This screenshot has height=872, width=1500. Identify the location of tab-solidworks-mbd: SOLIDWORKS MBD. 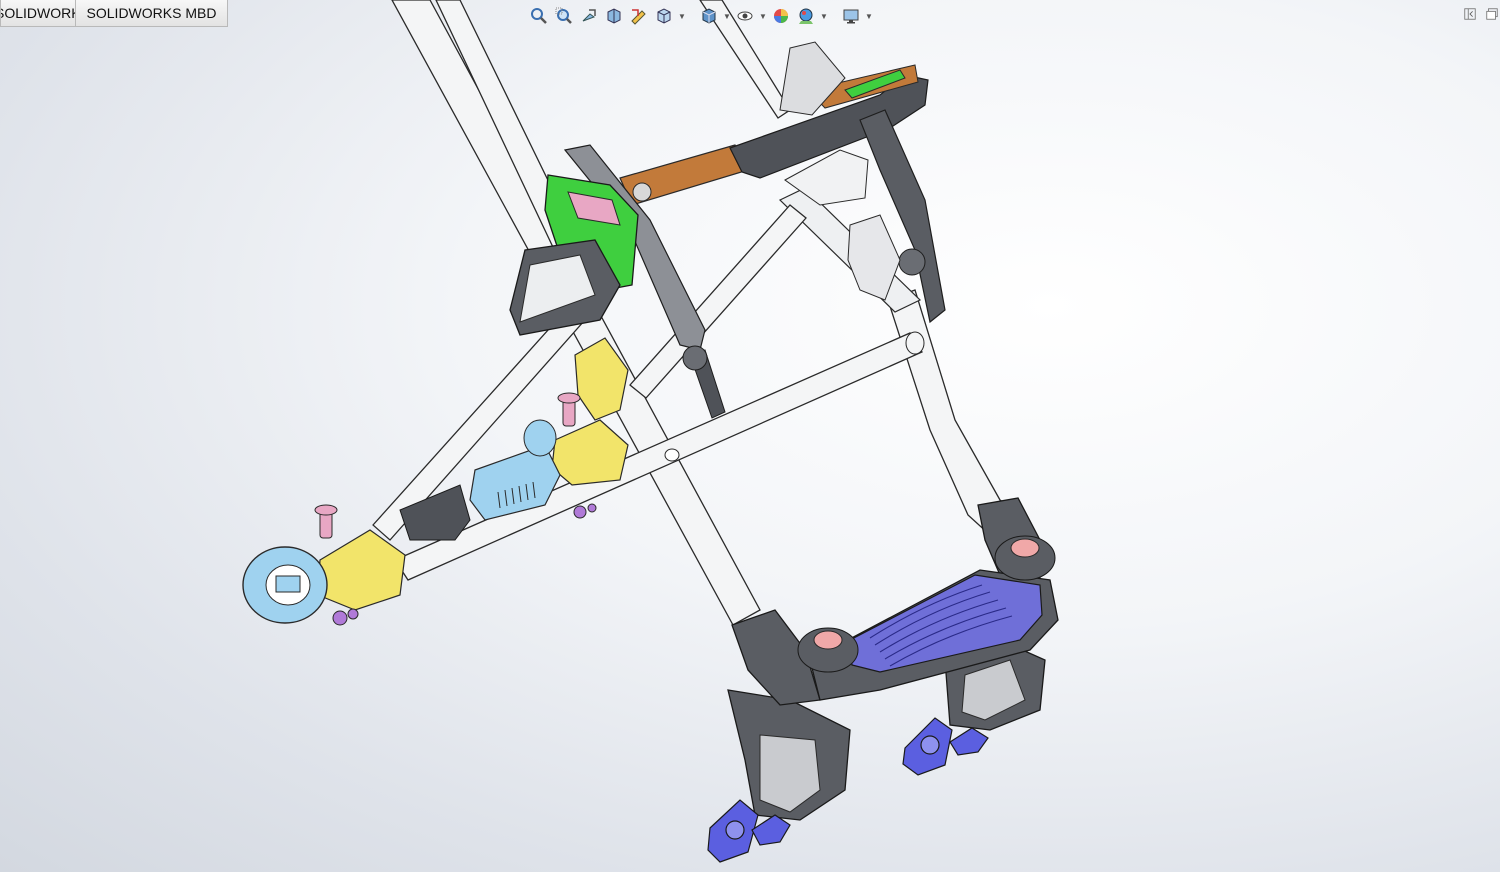
(152, 13).